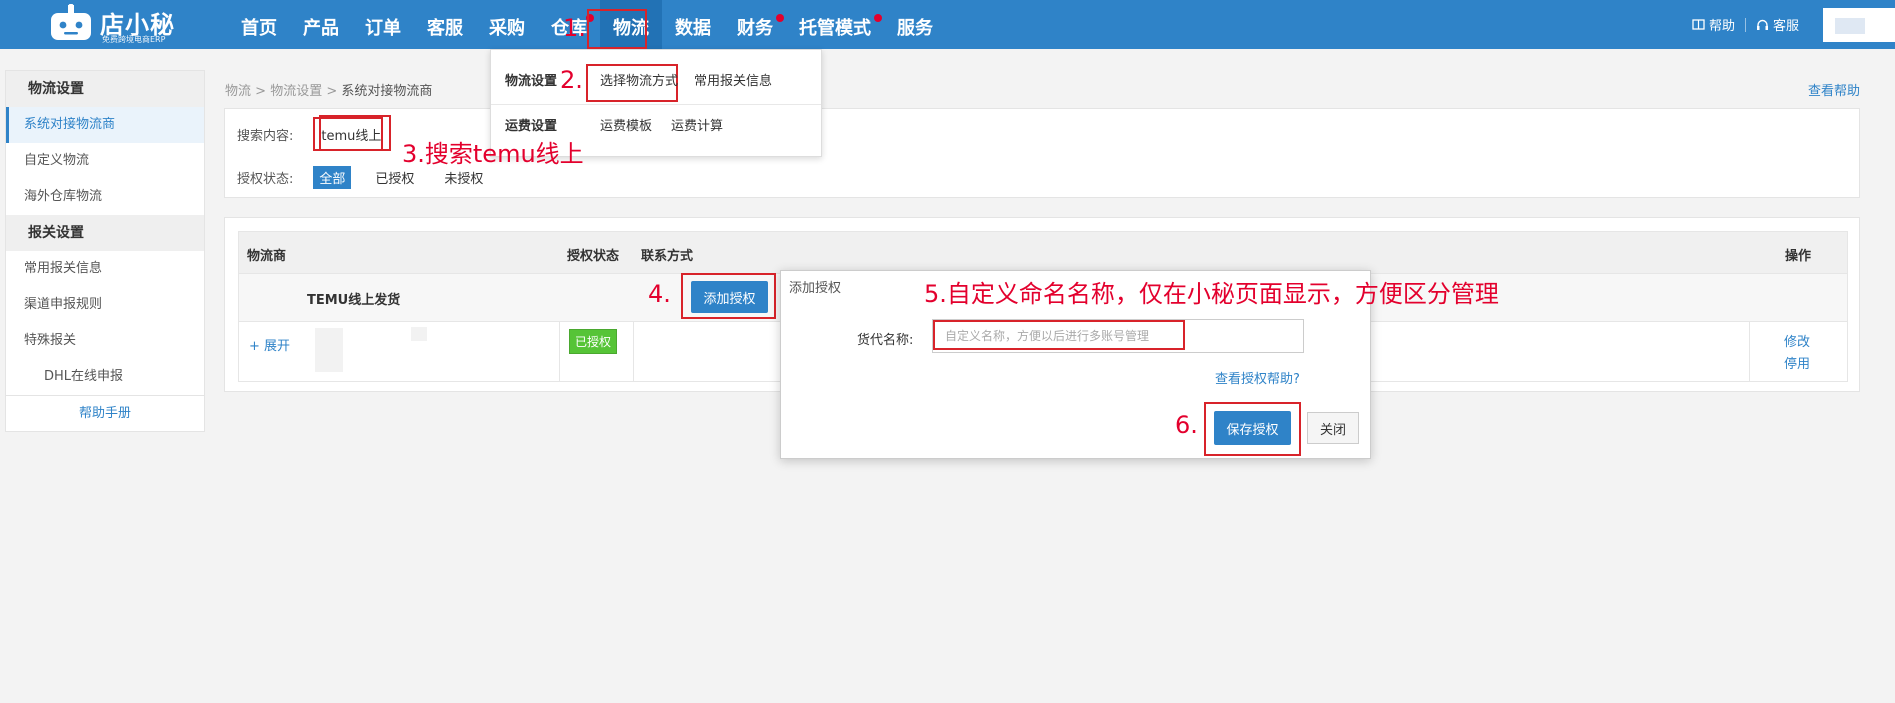 The width and height of the screenshot is (1895, 703). What do you see at coordinates (105, 413) in the screenshot?
I see `help-manual-link: 帮助手册` at bounding box center [105, 413].